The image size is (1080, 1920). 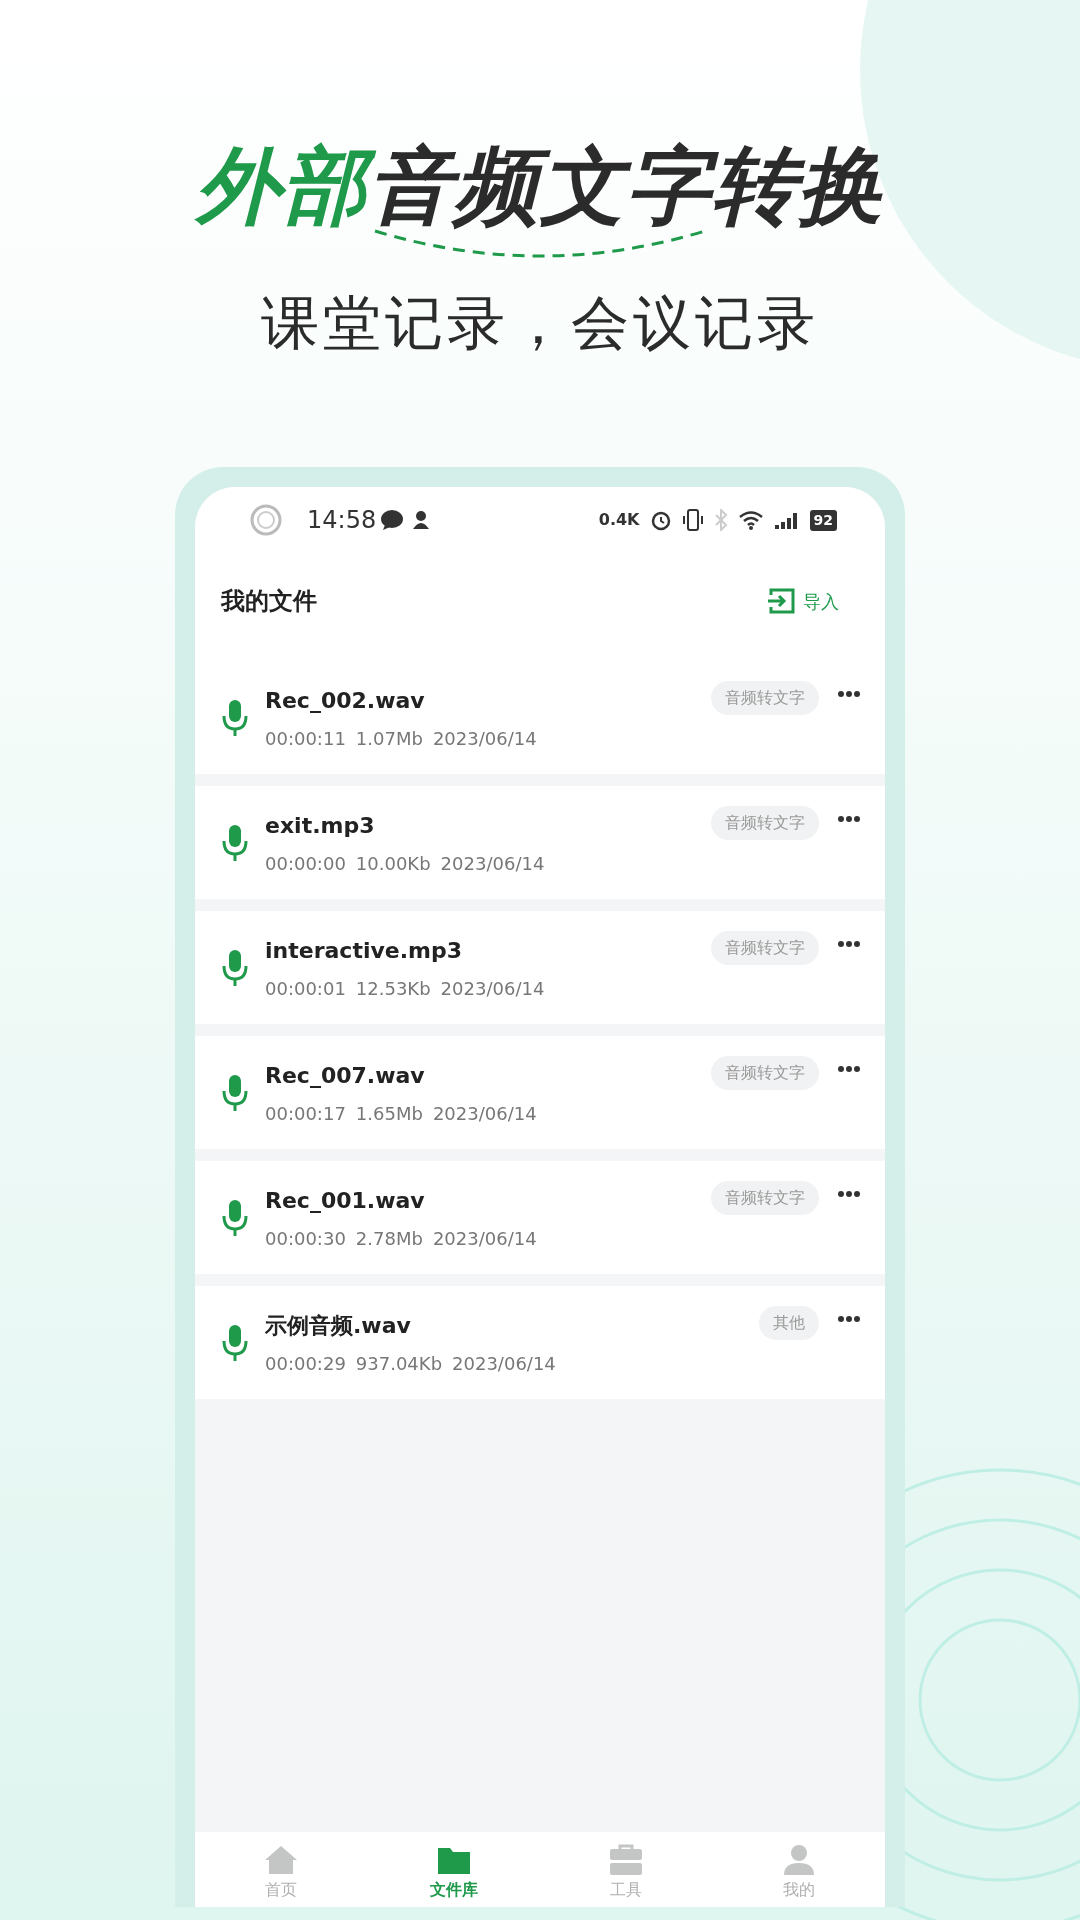 What do you see at coordinates (823, 520) in the screenshot?
I see `battery-level: 92` at bounding box center [823, 520].